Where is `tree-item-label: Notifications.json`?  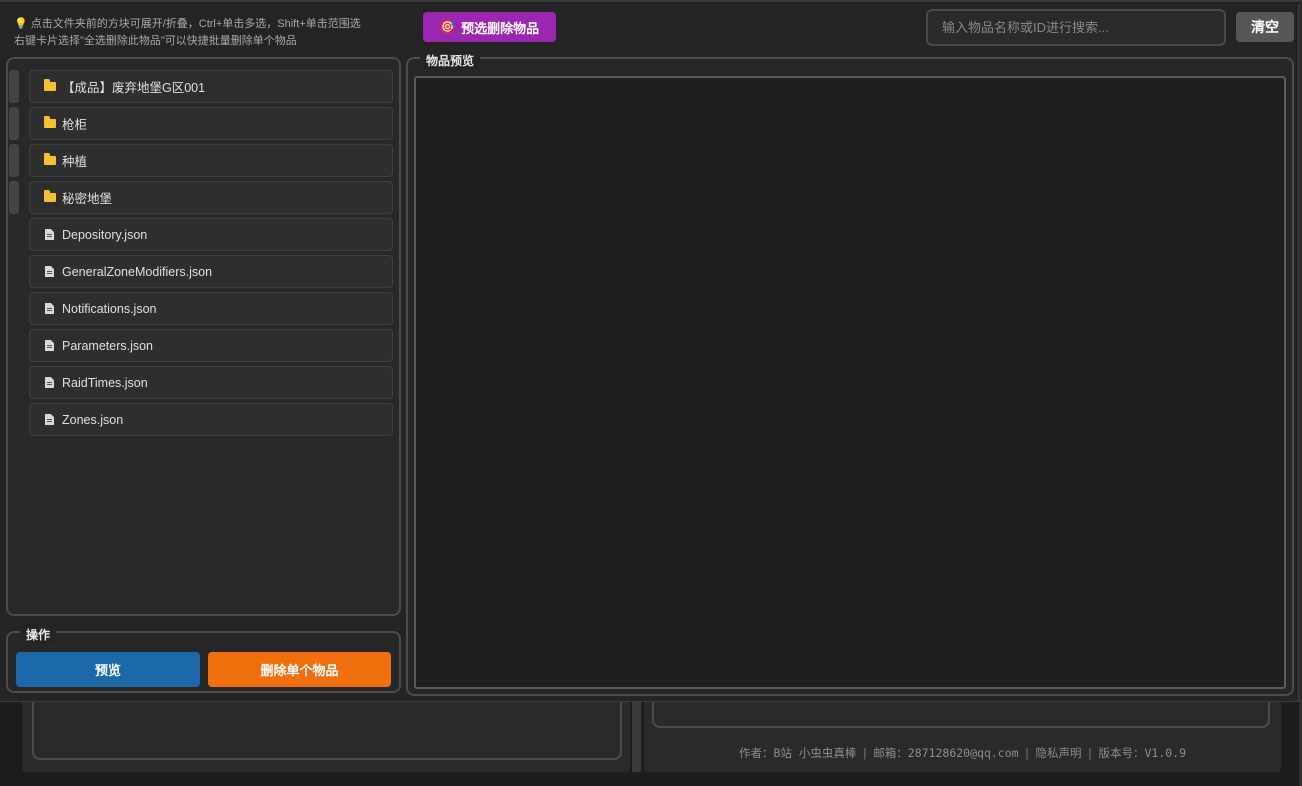
tree-item-label: Notifications.json is located at coordinates (109, 308).